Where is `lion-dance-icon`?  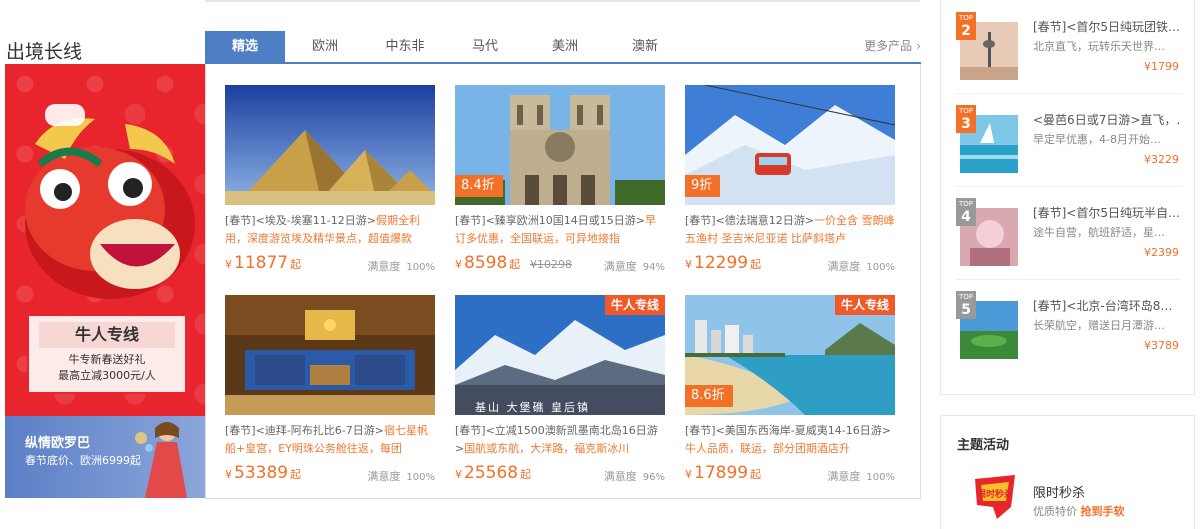
lion-dance-icon is located at coordinates (110, 201).